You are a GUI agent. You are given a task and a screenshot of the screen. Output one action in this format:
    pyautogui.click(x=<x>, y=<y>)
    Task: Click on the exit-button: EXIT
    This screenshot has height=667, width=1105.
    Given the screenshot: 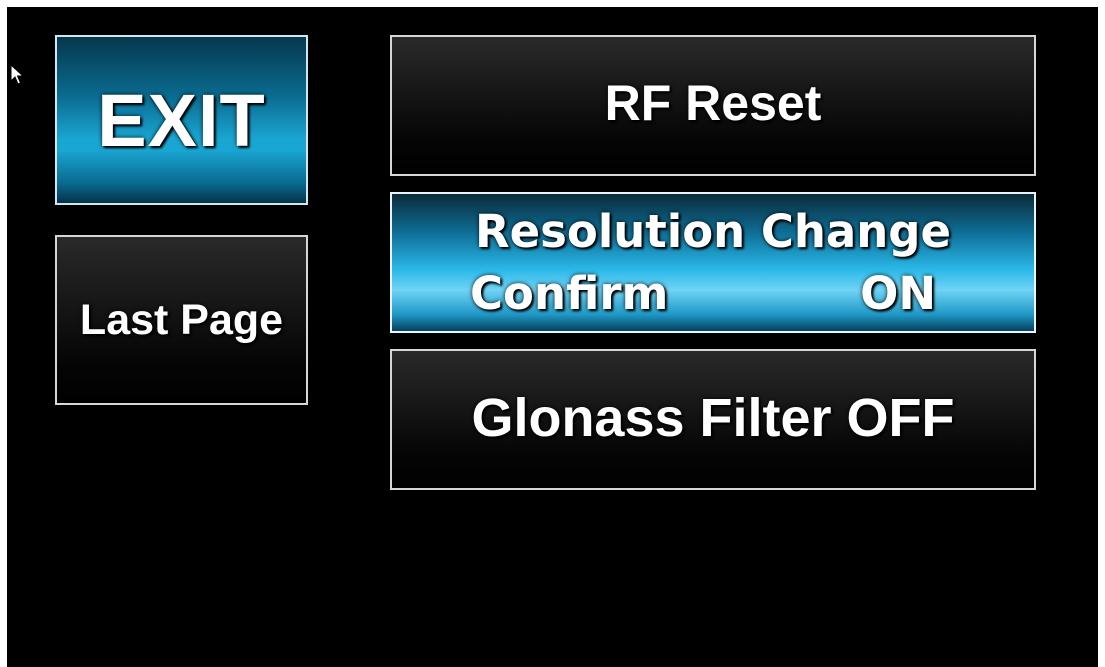 What is the action you would take?
    pyautogui.click(x=181, y=120)
    